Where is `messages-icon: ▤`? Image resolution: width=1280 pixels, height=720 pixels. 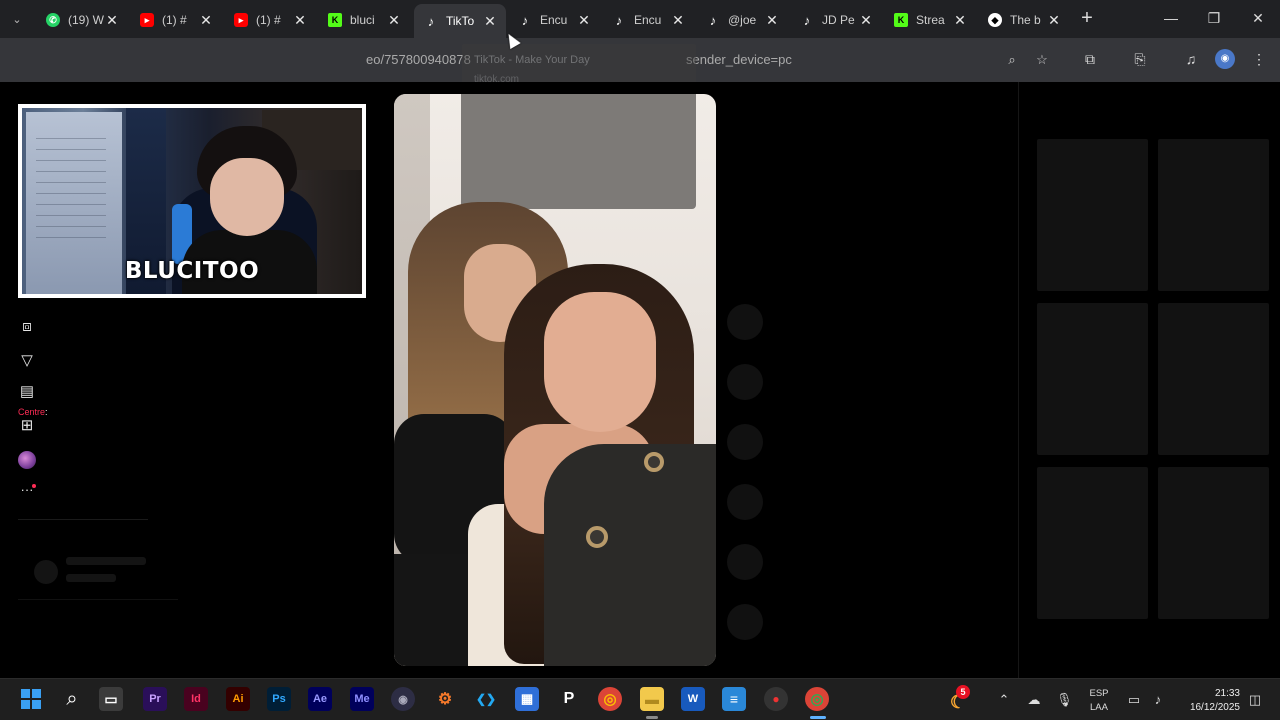
messages-icon: ▤ is located at coordinates (27, 392).